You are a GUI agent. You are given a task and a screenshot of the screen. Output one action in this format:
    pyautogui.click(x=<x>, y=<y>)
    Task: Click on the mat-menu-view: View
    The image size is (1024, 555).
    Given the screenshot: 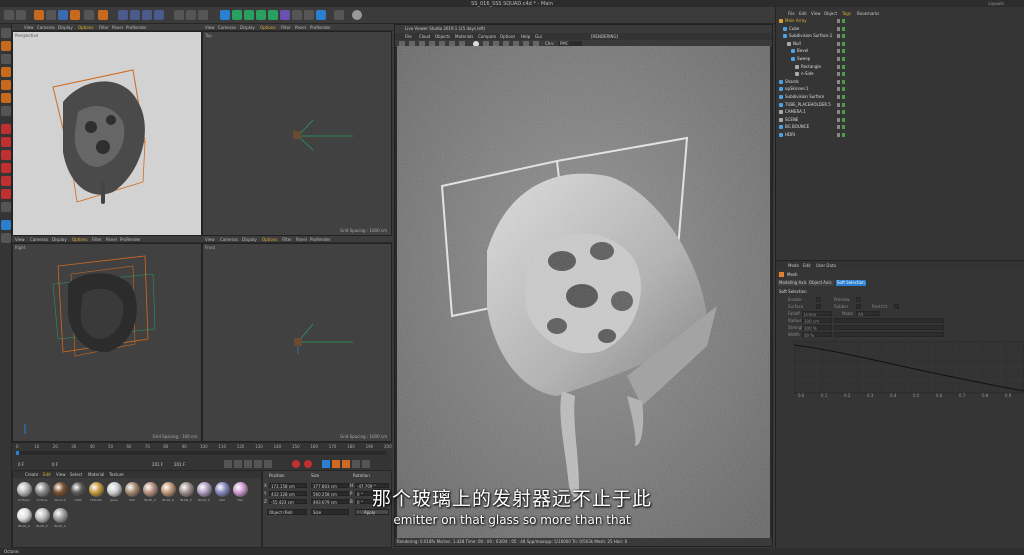 What is the action you would take?
    pyautogui.click(x=61, y=474)
    